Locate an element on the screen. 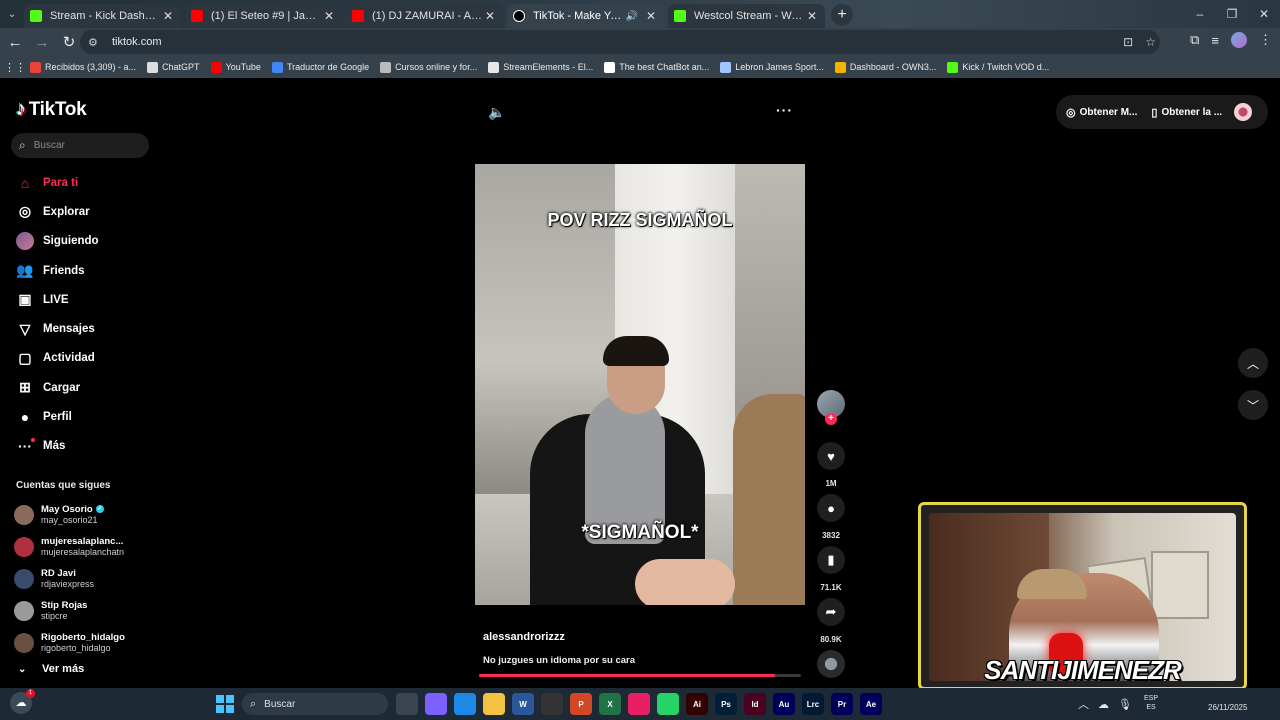  sidebar-item: ▽ Mensajes is located at coordinates (86, 328).